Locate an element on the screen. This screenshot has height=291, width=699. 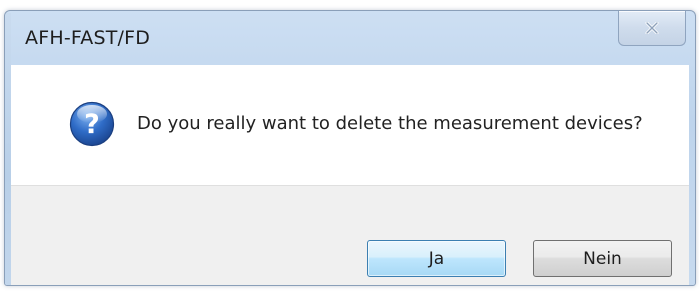
question-icon: ? is located at coordinates (92, 124).